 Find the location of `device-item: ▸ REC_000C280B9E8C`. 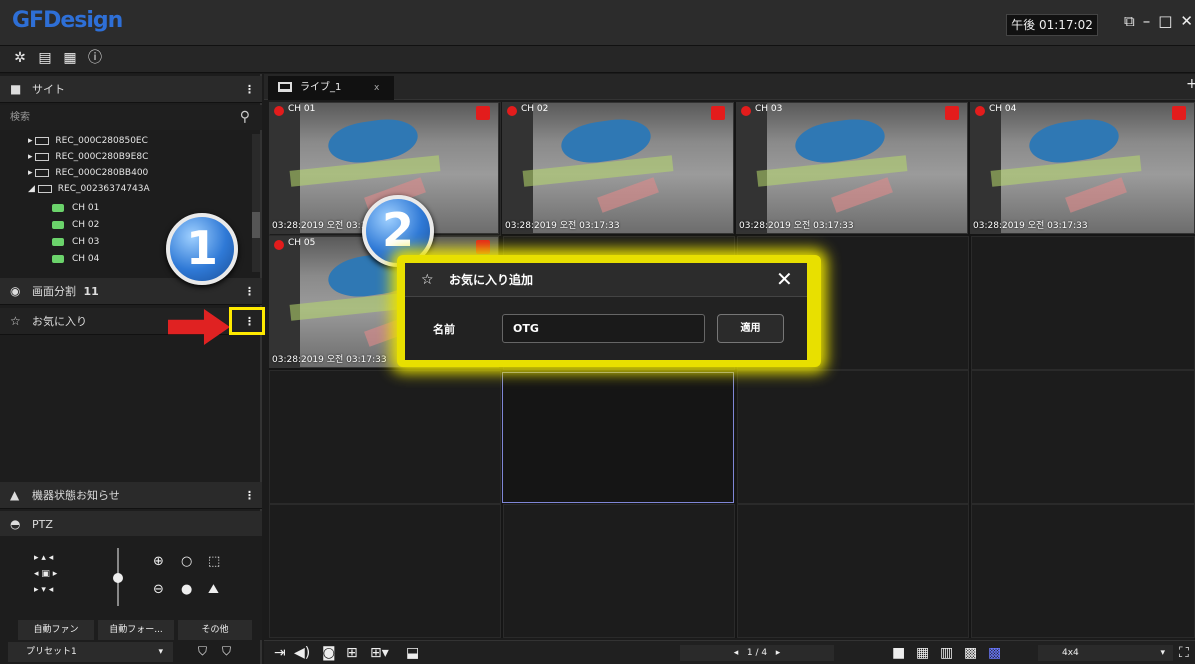

device-item: ▸ REC_000C280B9E8C is located at coordinates (88, 157).